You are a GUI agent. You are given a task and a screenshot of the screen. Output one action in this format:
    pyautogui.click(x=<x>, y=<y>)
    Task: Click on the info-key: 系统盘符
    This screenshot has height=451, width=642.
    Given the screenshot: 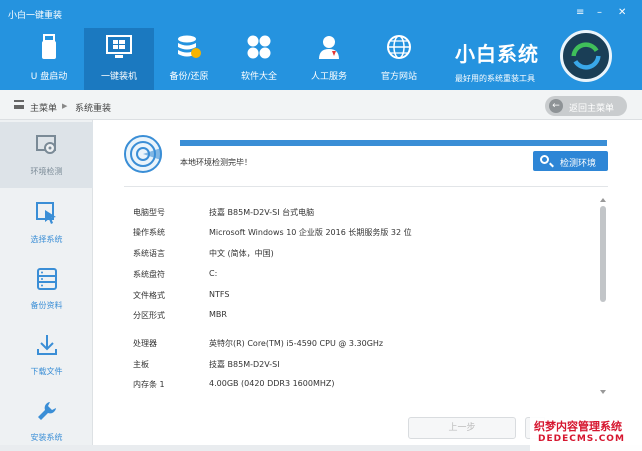 What is the action you would take?
    pyautogui.click(x=149, y=274)
    